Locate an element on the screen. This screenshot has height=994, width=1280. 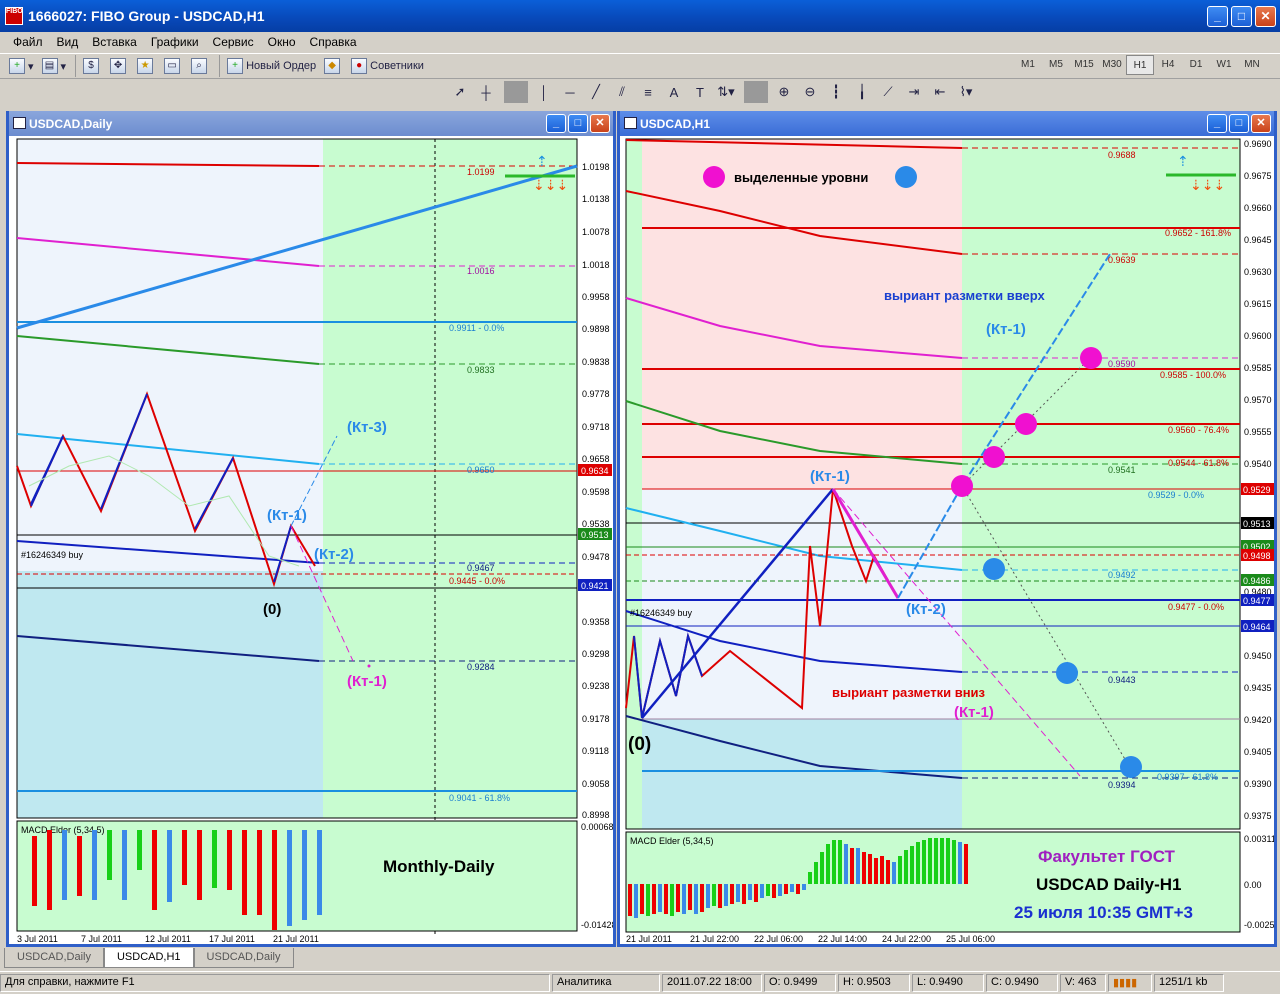
level-label: 0.9544 - 61.8% is located at coordinates (1198, 463).